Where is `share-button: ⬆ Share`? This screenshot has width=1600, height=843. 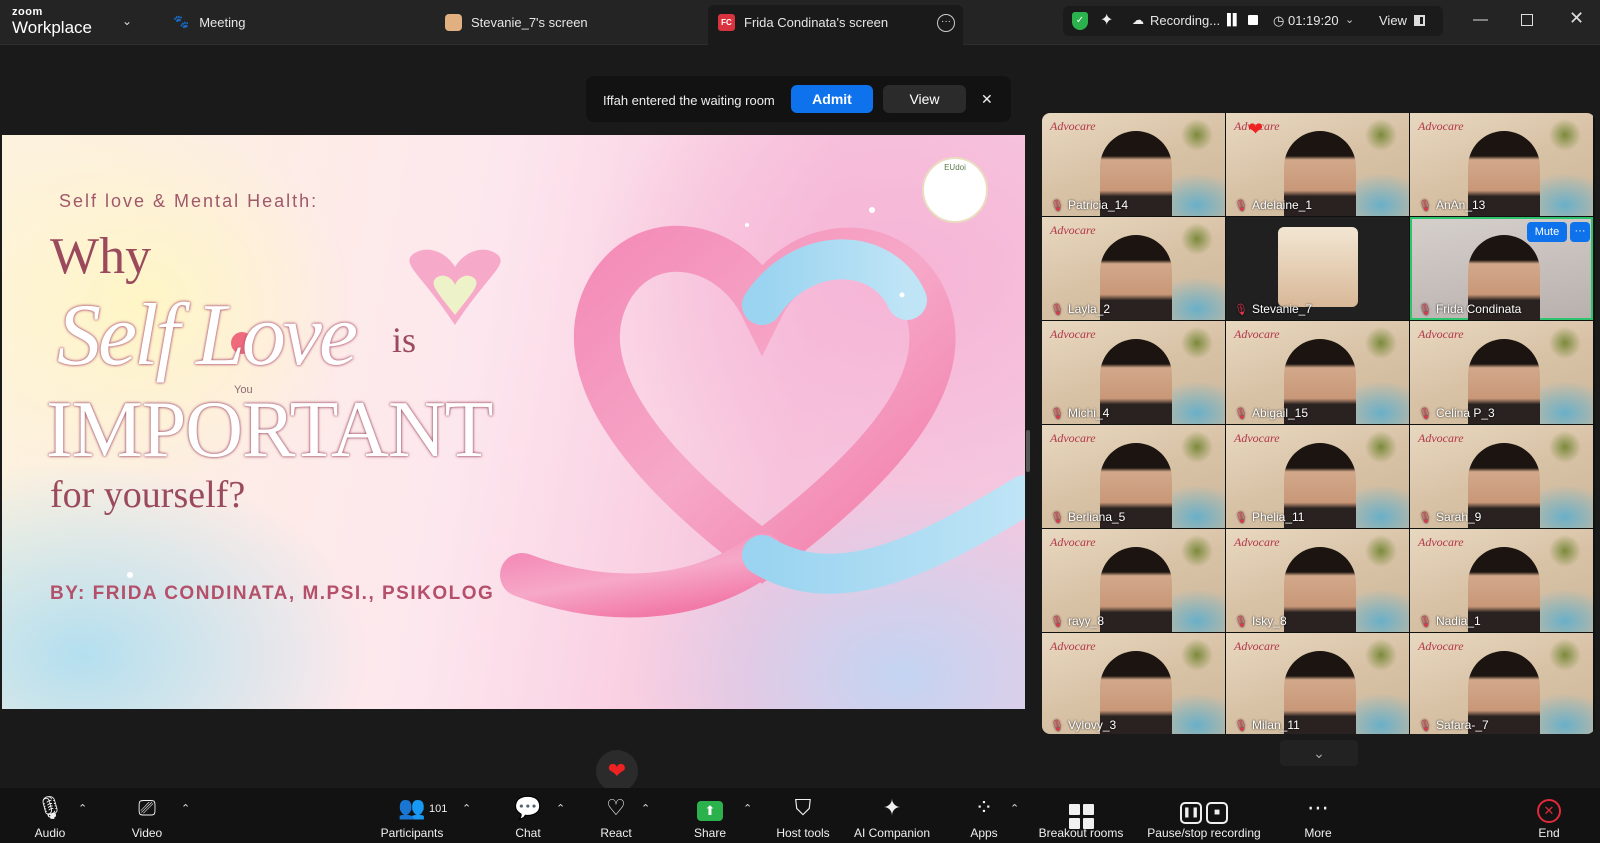 share-button: ⬆ Share is located at coordinates (710, 817).